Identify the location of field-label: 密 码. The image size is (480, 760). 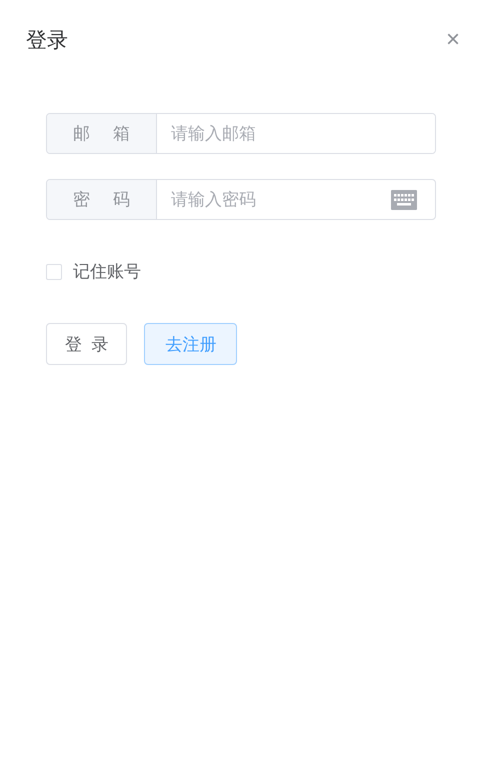
(102, 199).